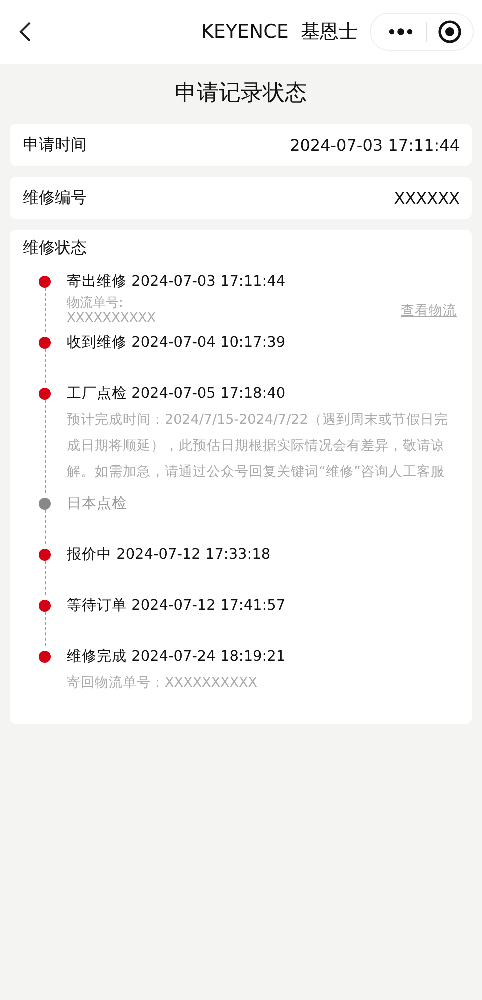 The height and width of the screenshot is (1000, 482). What do you see at coordinates (450, 32) in the screenshot?
I see `close-icon` at bounding box center [450, 32].